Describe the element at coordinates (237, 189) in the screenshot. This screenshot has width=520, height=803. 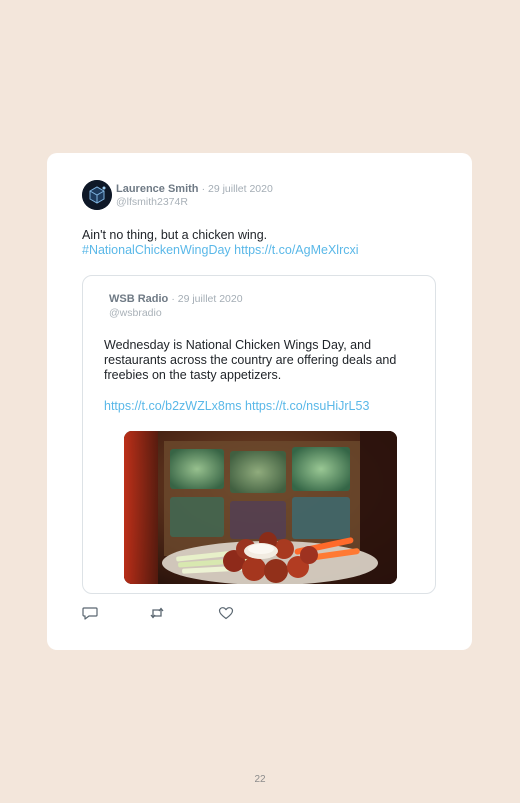
I see `tweet-date: · 29 juillet 2020` at that location.